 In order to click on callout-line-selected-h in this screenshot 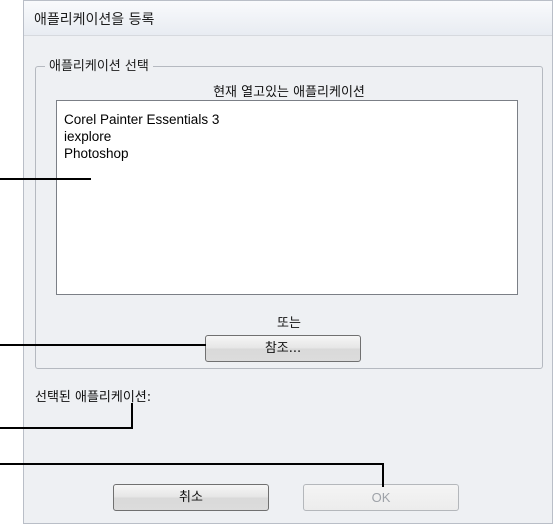, I will do `click(66, 428)`.